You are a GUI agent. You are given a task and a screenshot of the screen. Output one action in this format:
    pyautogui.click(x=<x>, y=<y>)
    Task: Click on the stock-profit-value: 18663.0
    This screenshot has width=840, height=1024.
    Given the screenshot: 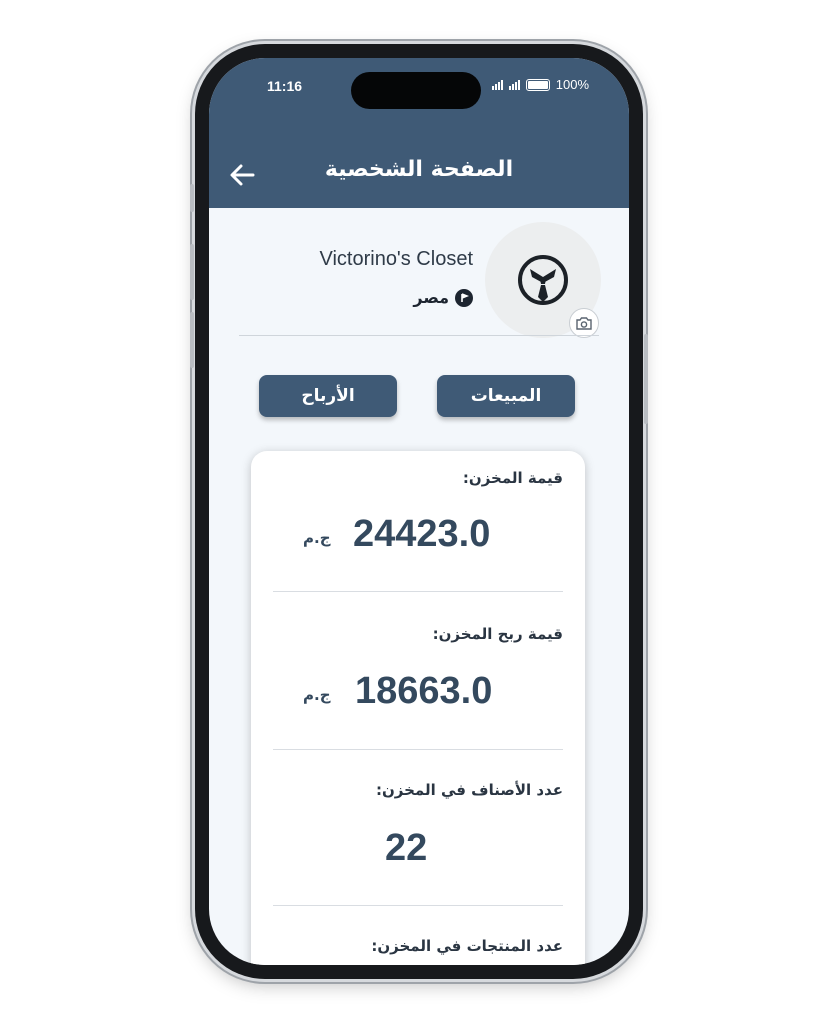 What is the action you would take?
    pyautogui.click(x=424, y=691)
    